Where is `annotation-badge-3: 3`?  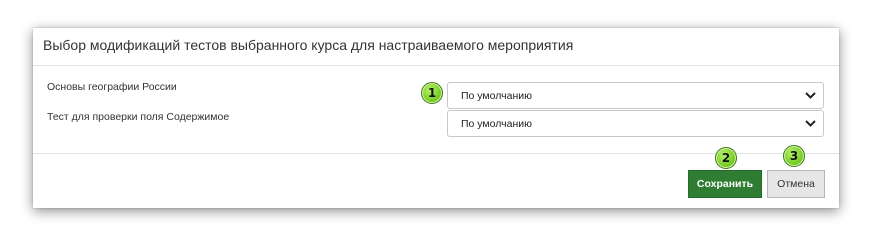
annotation-badge-3: 3 is located at coordinates (794, 156).